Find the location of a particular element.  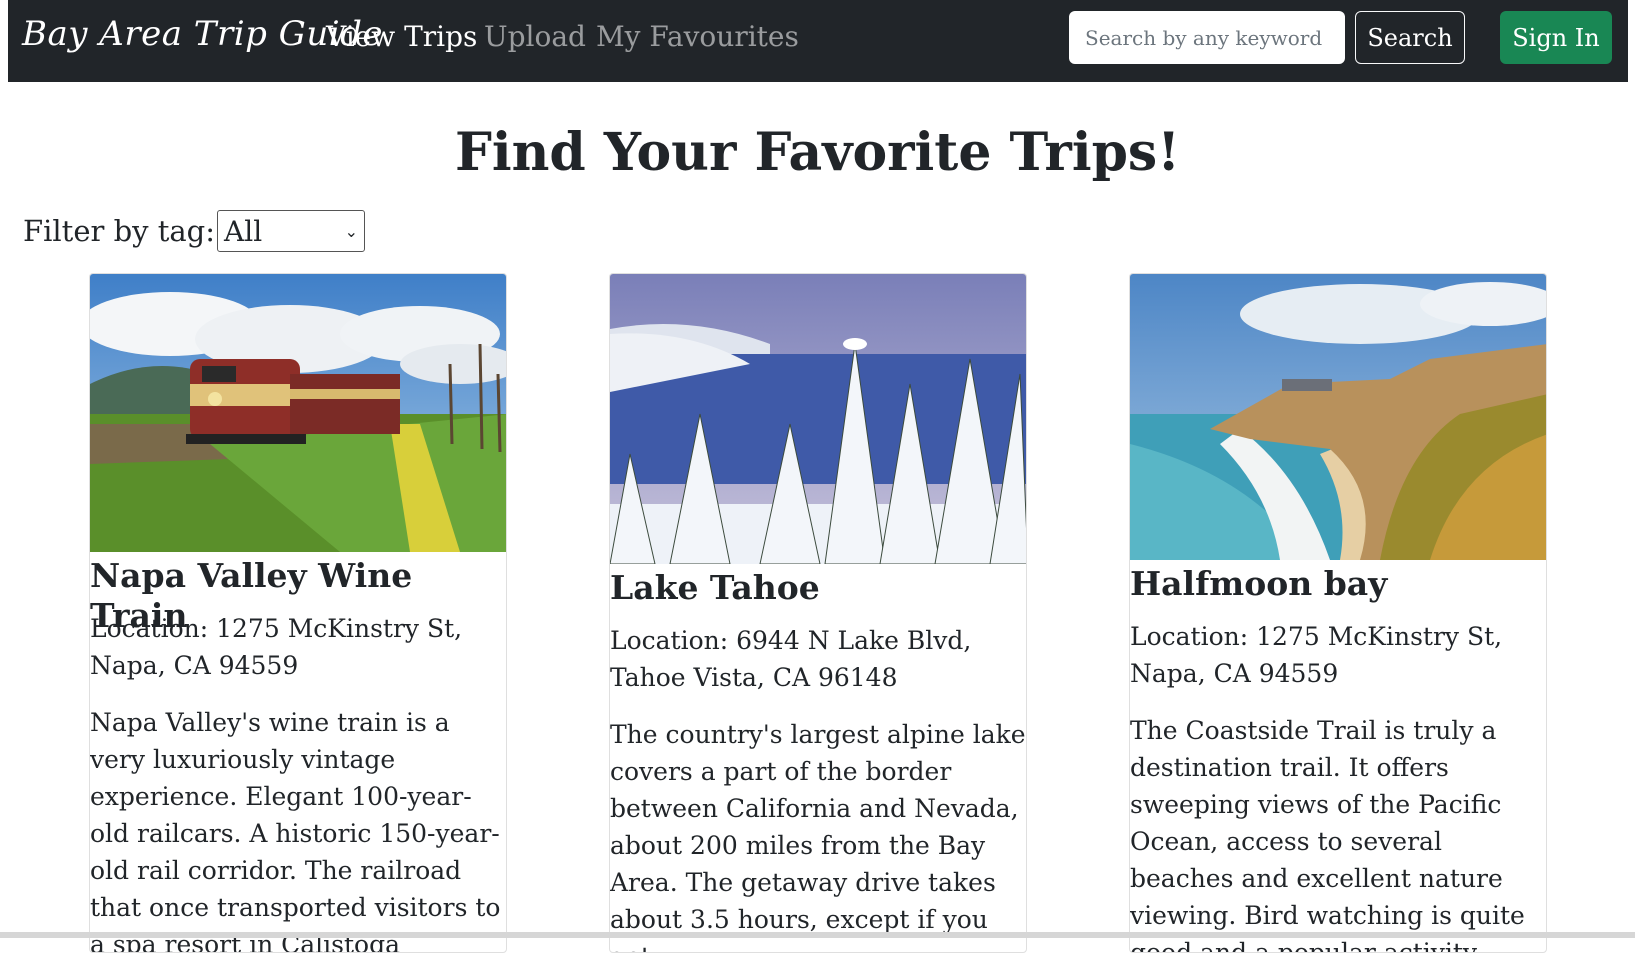

trip-image-halfmoon-bay is located at coordinates (1338, 417).